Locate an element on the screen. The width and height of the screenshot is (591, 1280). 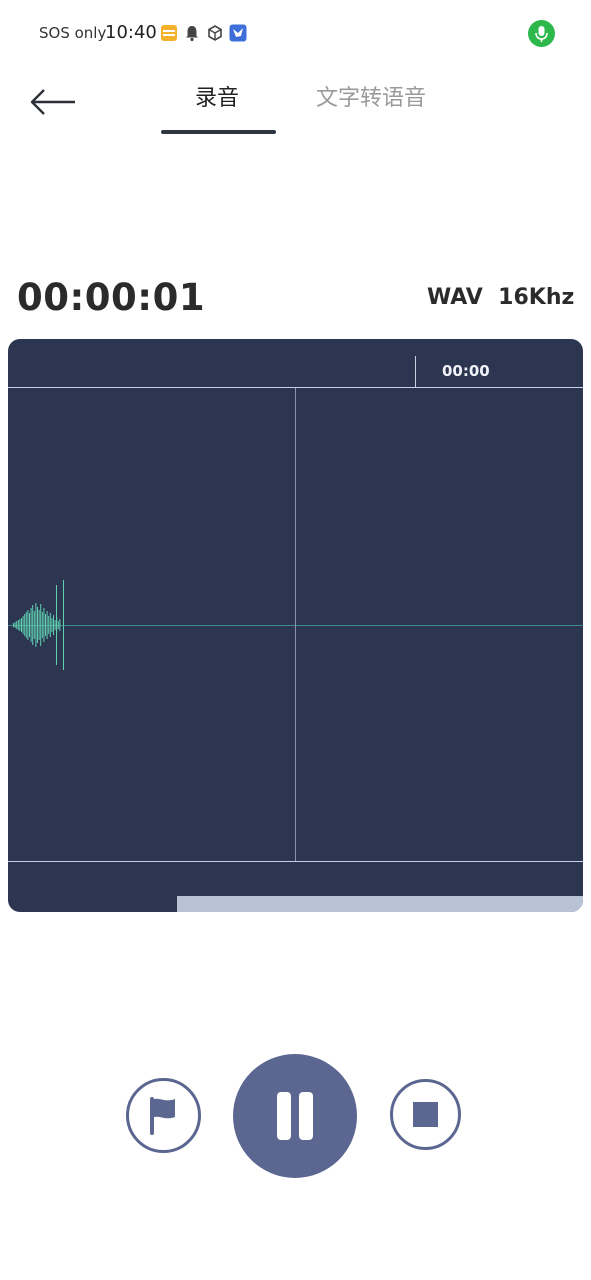
audio-waveform is located at coordinates (38, 625).